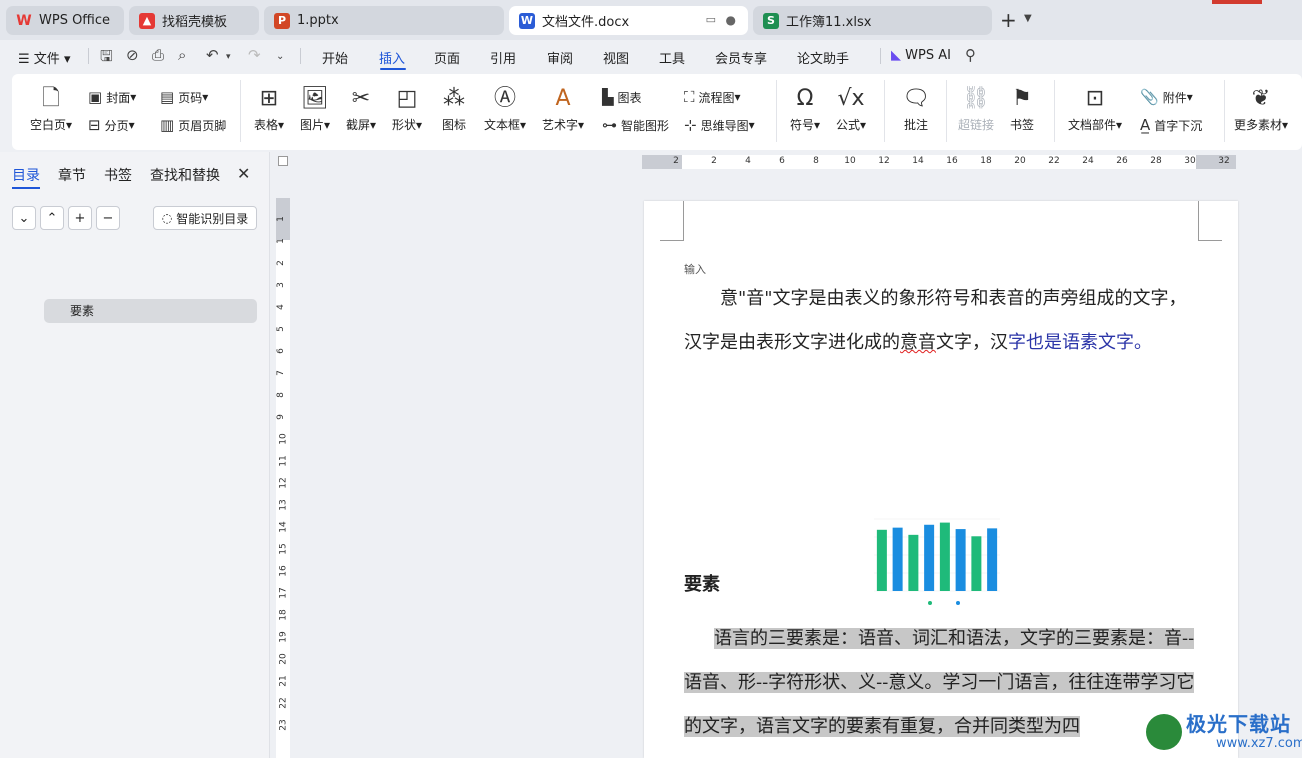 This screenshot has width=1302, height=758. I want to click on menu-tools: 工具, so click(672, 57).